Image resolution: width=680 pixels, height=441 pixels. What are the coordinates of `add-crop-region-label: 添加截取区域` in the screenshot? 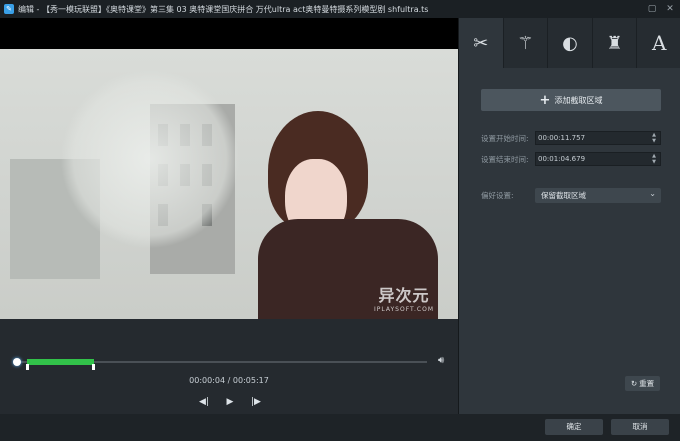 It's located at (578, 100).